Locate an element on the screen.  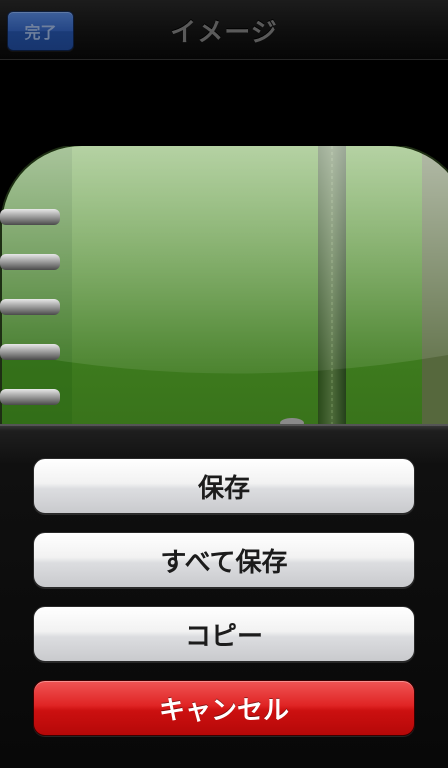
navigation-bar: 完了 イメージ is located at coordinates (224, 30).